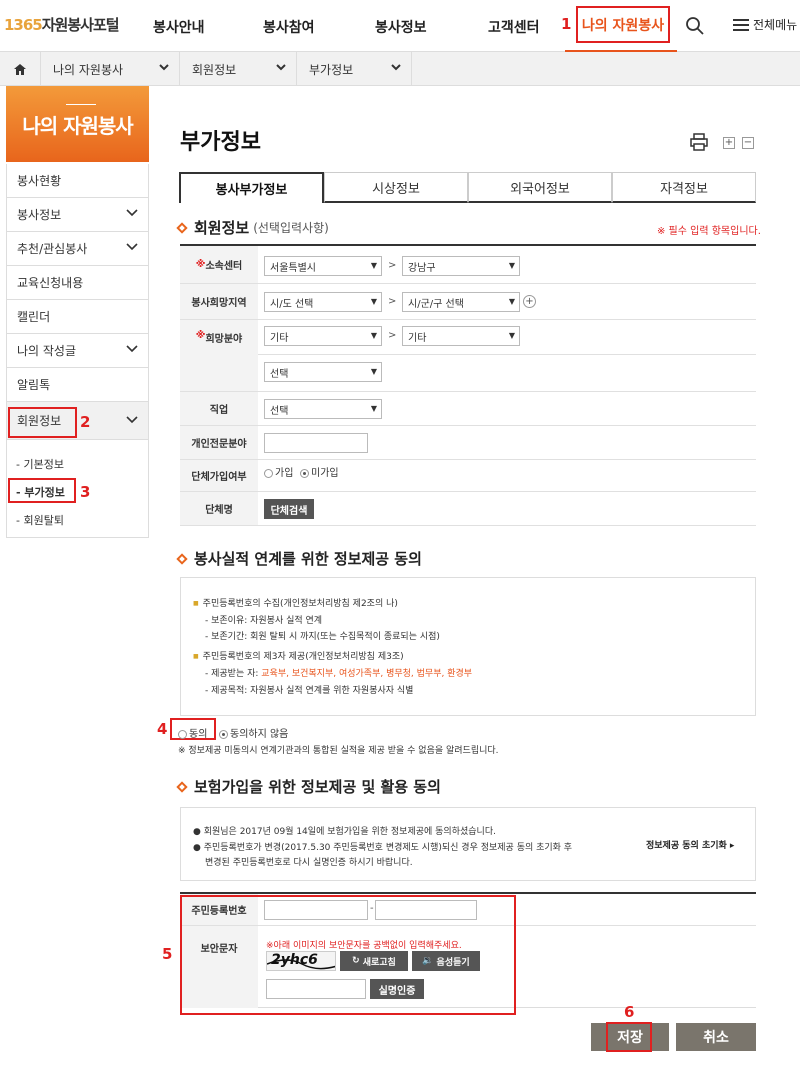 The height and width of the screenshot is (1069, 800). I want to click on annotation-mark-6: 6, so click(629, 1012).